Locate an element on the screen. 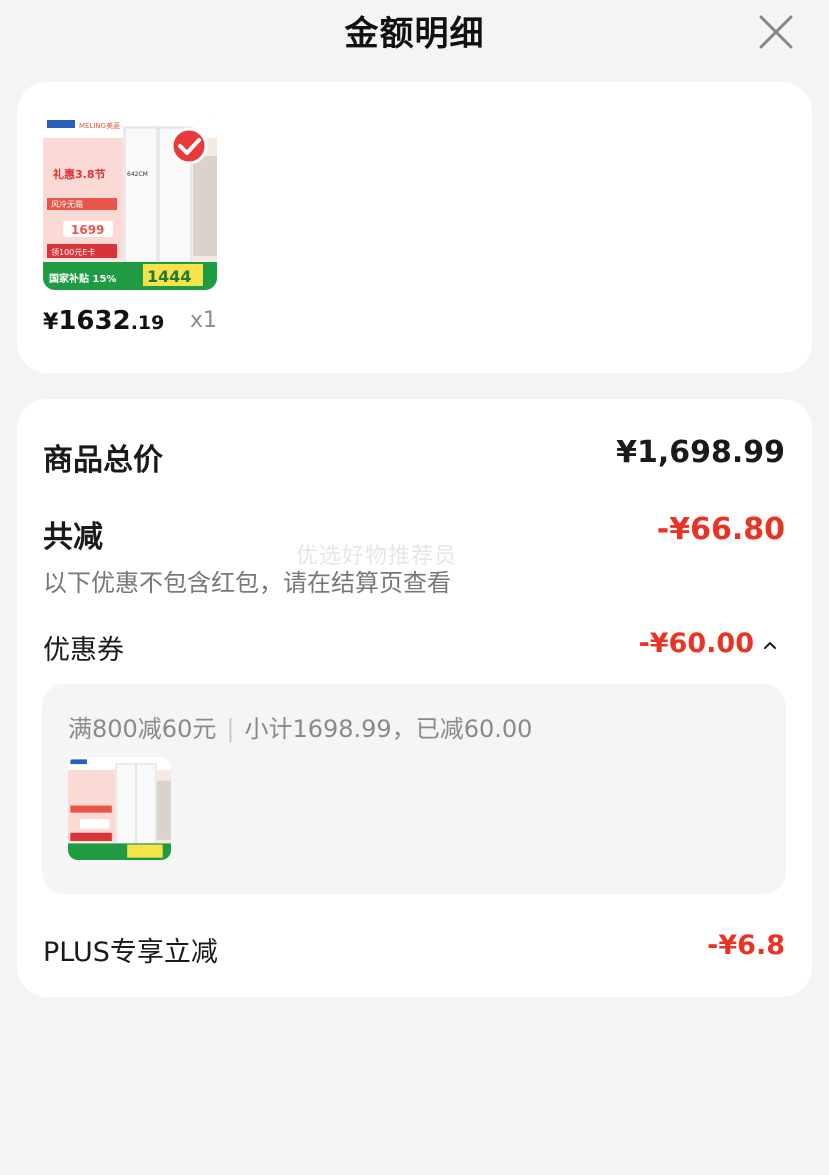 This screenshot has height=1175, width=829. svg-text: 礼惠3.8节 is located at coordinates (79, 174).